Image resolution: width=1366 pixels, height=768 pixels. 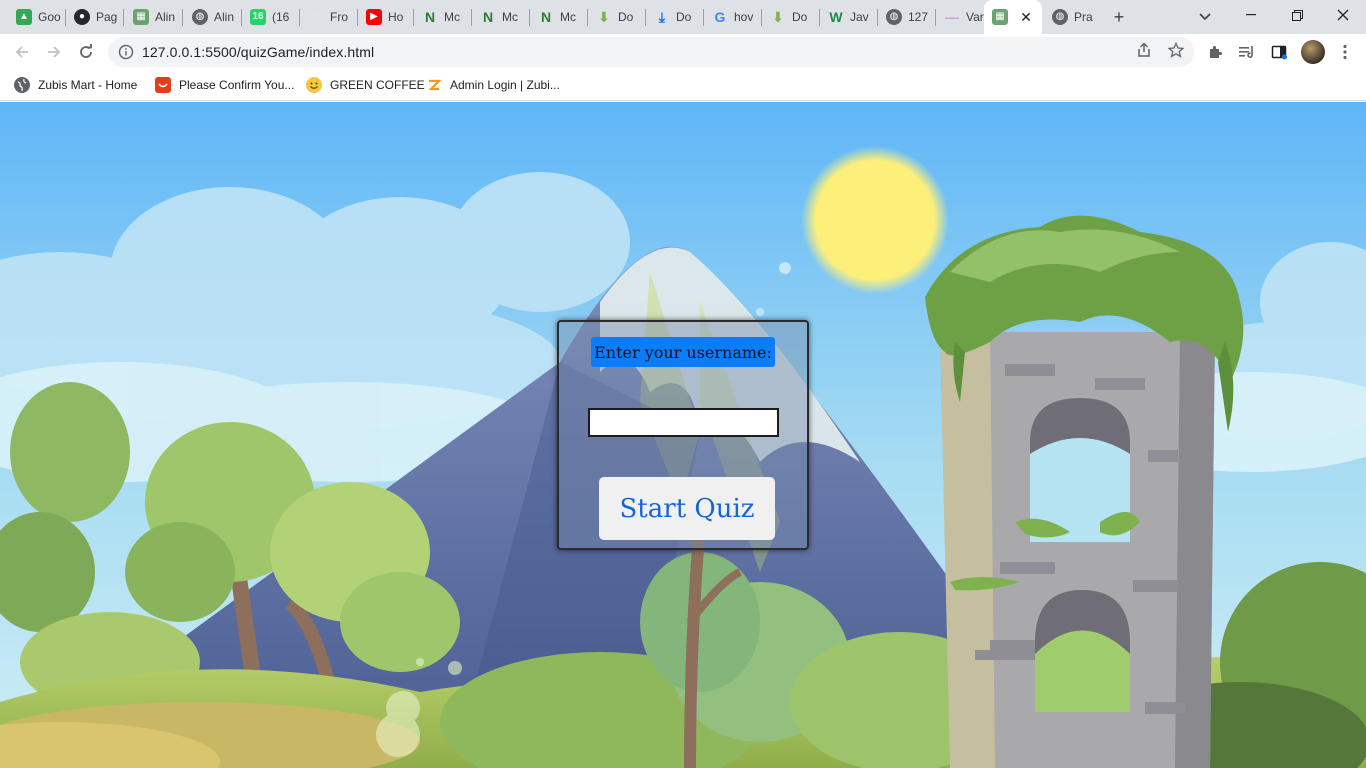 What do you see at coordinates (434, 85) in the screenshot?
I see `zubi-logo-icon` at bounding box center [434, 85].